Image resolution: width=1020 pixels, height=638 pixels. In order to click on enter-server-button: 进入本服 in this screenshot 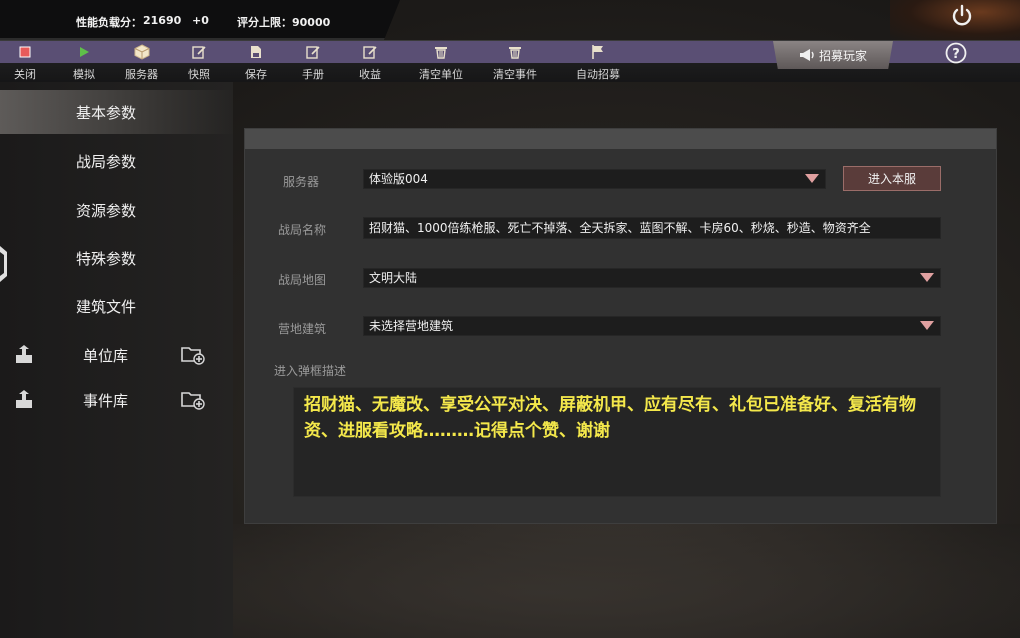, I will do `click(892, 178)`.